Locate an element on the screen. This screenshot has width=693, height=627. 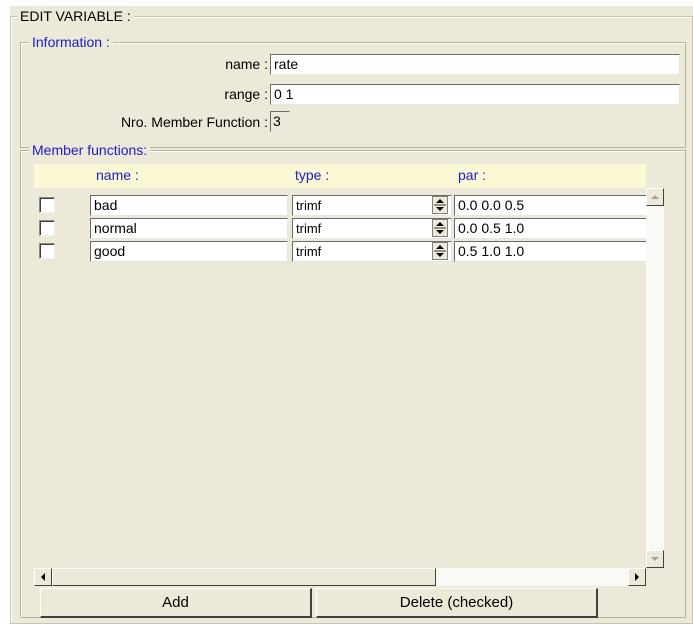
scroll-right-icon is located at coordinates (637, 577).